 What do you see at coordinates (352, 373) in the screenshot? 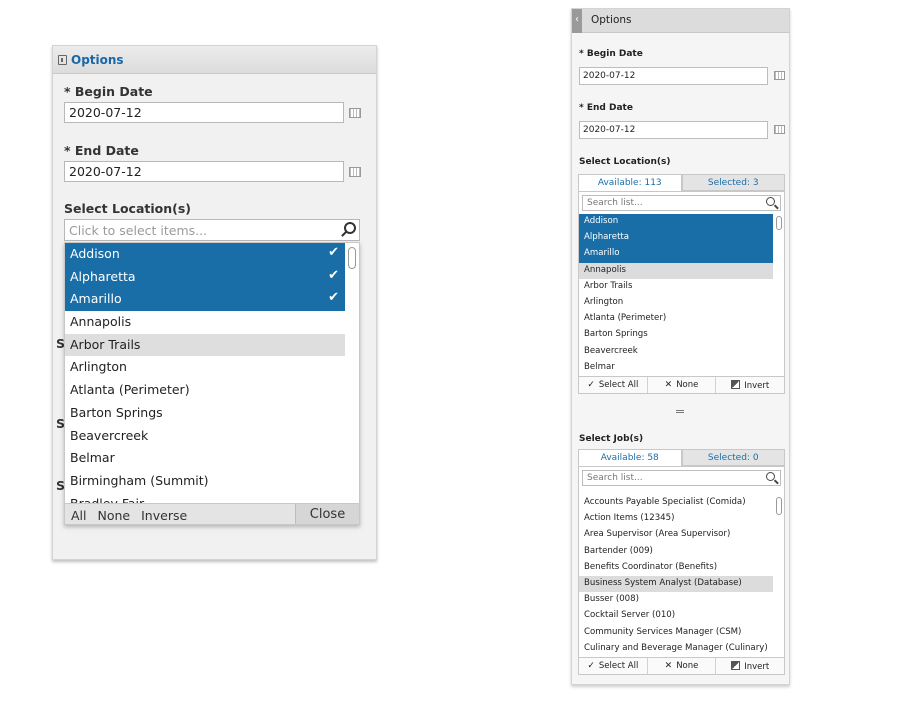
I see `scrollbar` at bounding box center [352, 373].